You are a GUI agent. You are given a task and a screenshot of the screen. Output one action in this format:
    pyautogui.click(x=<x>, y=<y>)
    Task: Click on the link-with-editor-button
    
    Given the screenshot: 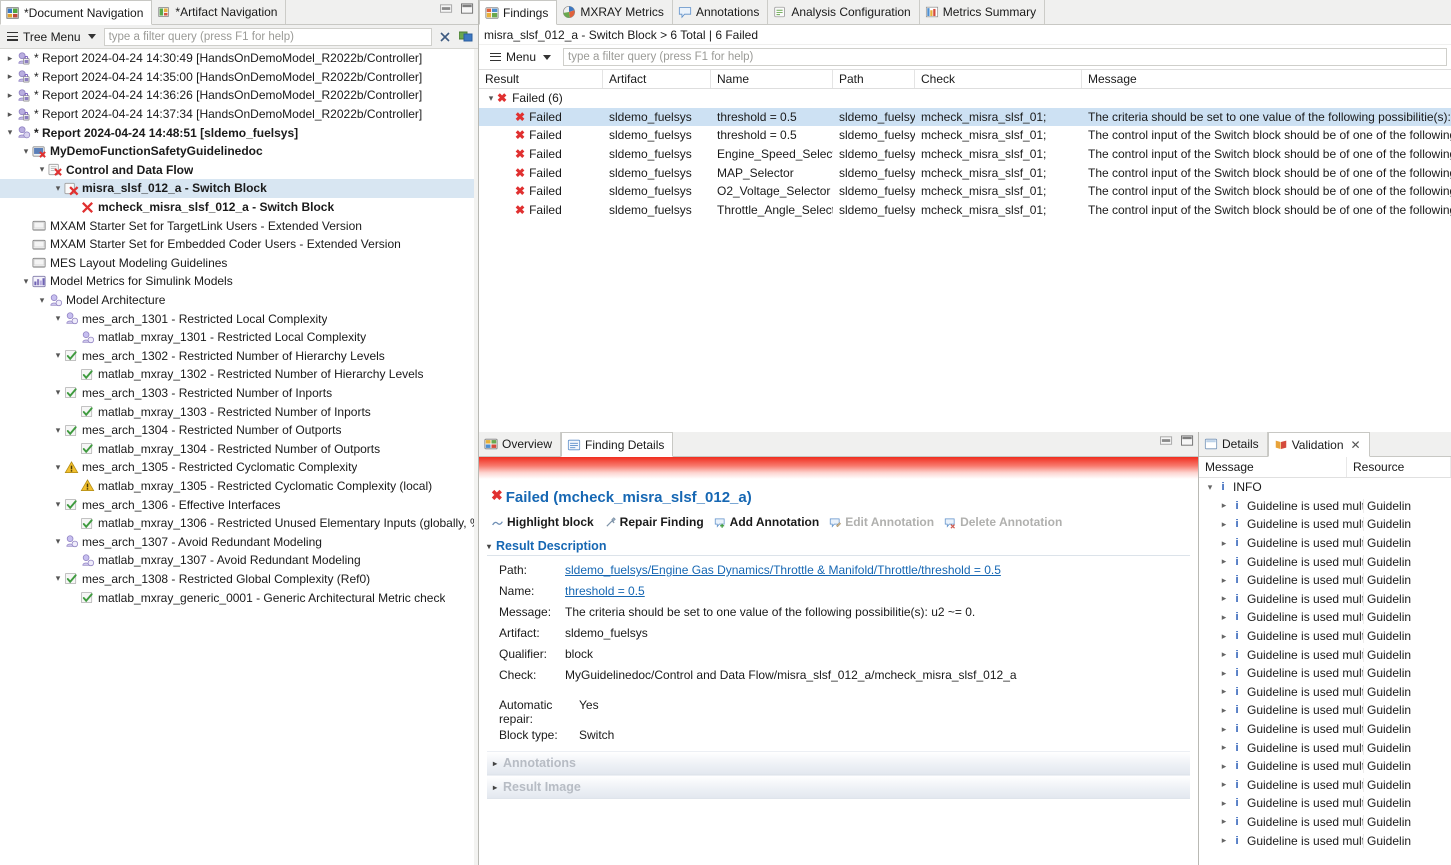 What is the action you would take?
    pyautogui.click(x=466, y=37)
    